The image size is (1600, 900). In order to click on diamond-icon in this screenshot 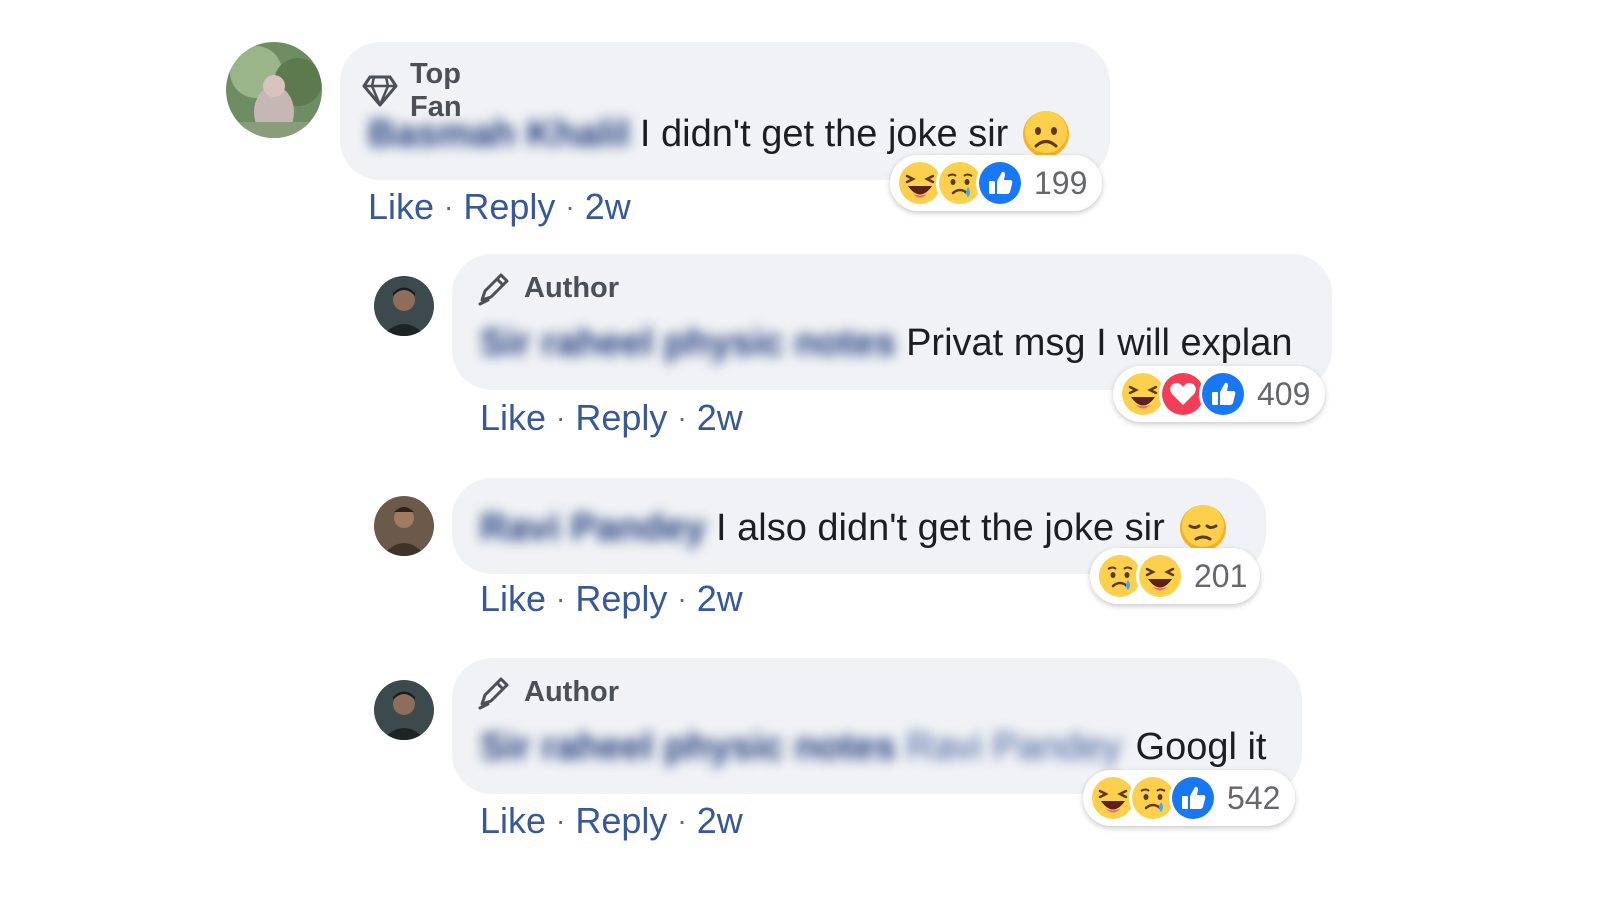, I will do `click(380, 91)`.